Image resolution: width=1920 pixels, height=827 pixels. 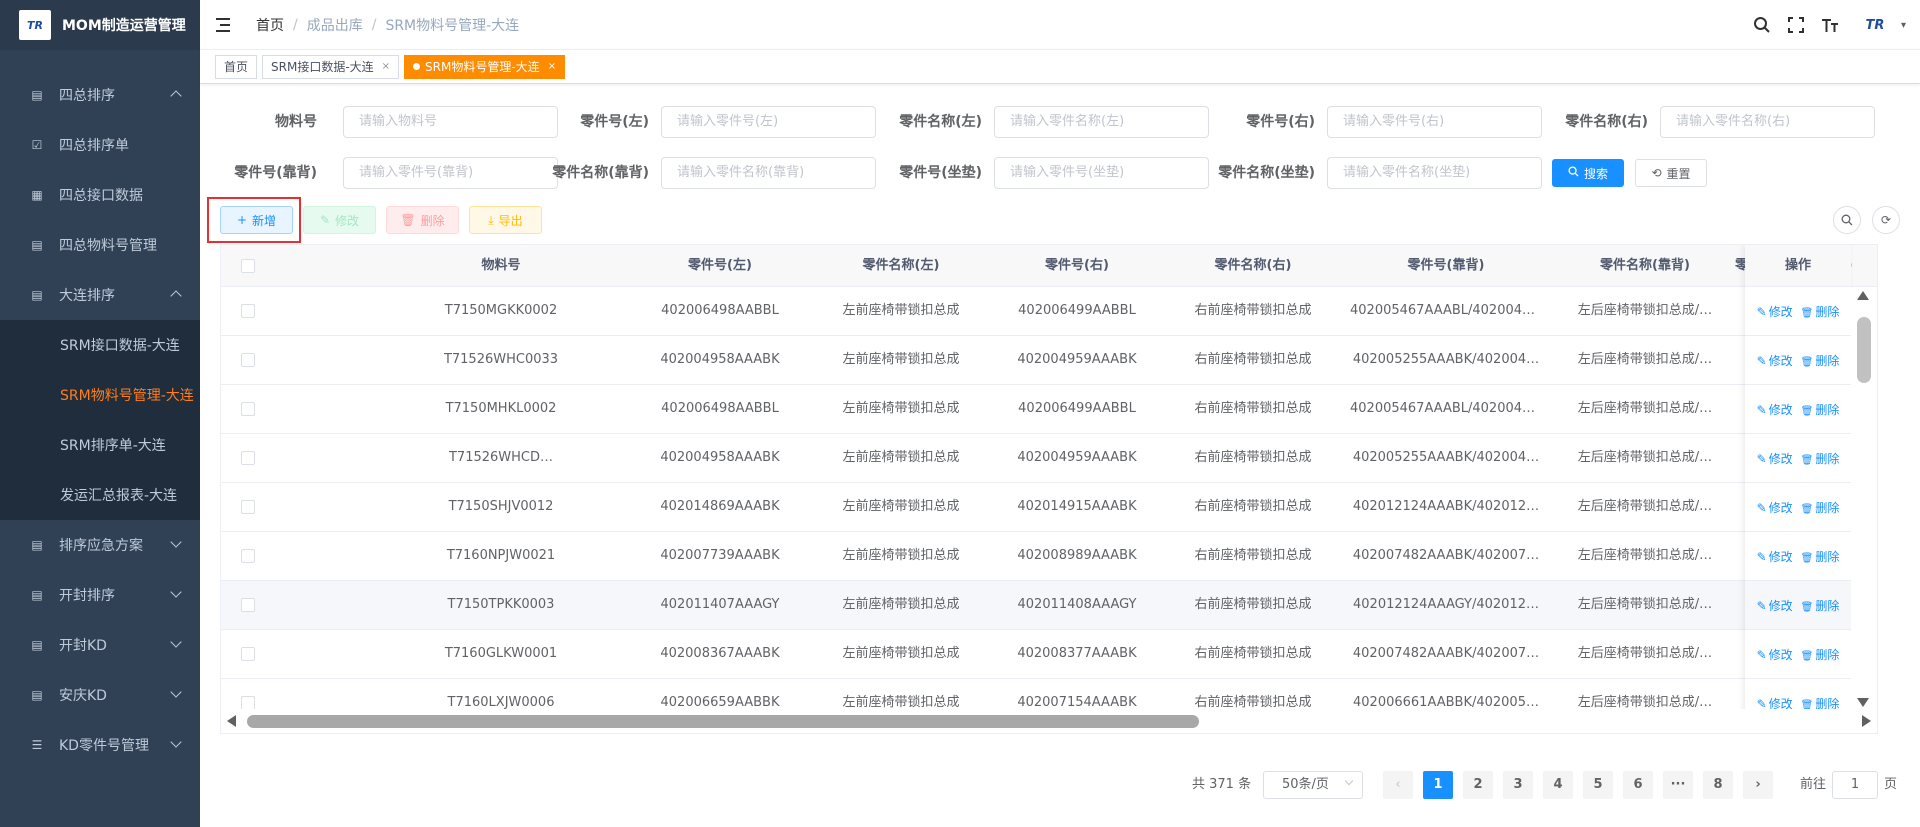 What do you see at coordinates (720, 266) in the screenshot?
I see `column-header: 零件号(左)` at bounding box center [720, 266].